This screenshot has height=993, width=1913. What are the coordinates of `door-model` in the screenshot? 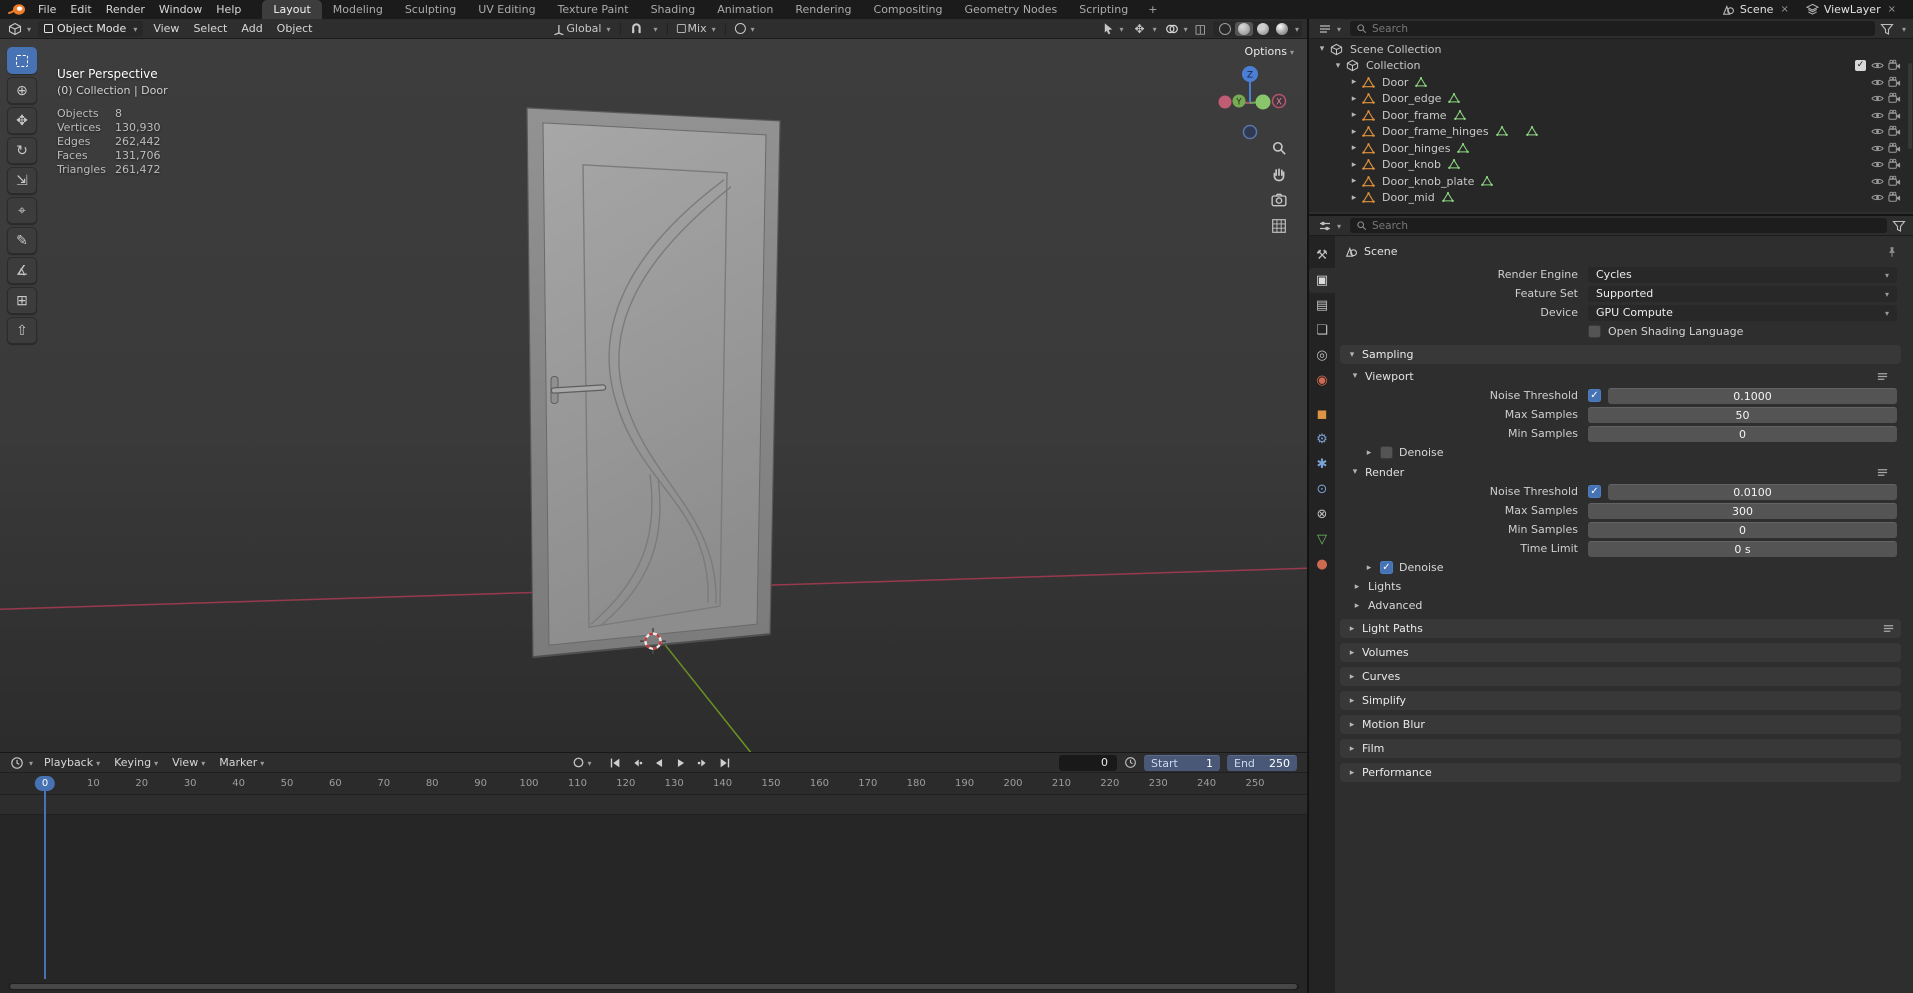 It's located at (653, 383).